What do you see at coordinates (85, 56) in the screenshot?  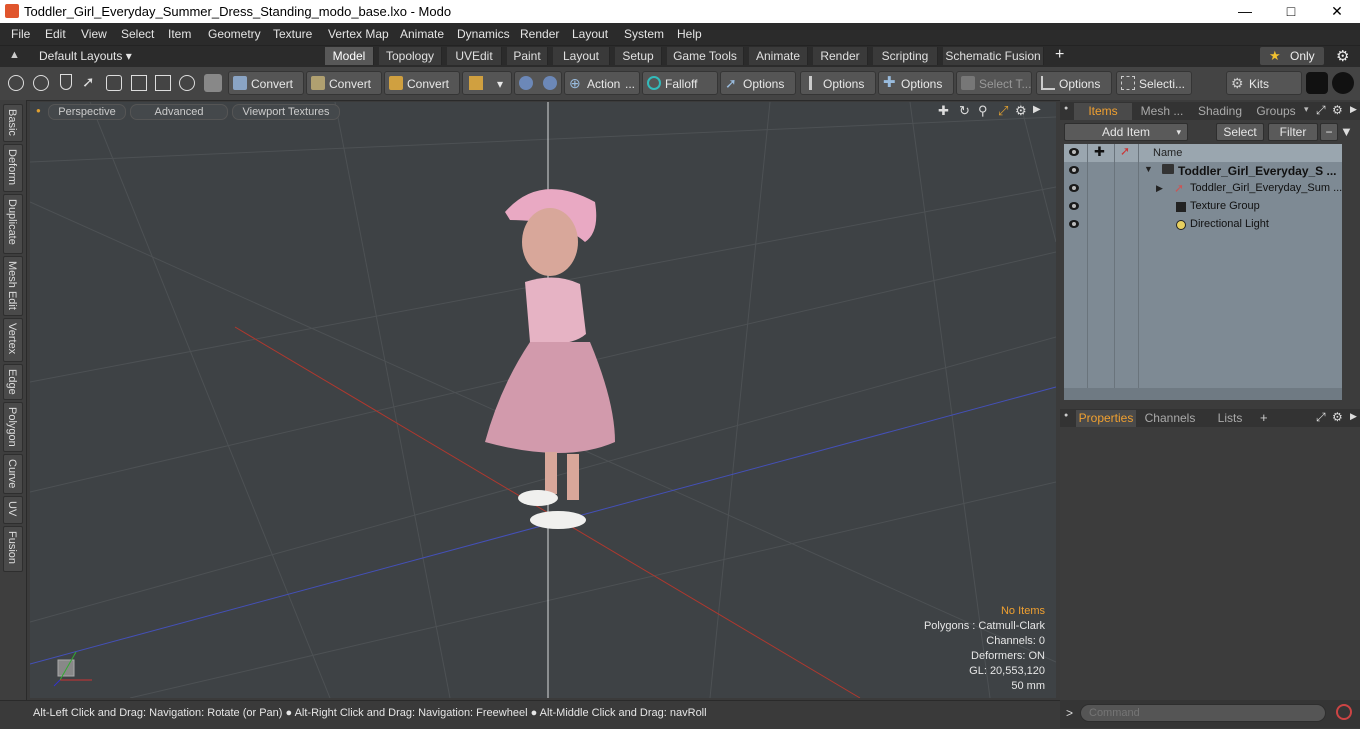 I see `layout-selector: Default Layouts ▾` at bounding box center [85, 56].